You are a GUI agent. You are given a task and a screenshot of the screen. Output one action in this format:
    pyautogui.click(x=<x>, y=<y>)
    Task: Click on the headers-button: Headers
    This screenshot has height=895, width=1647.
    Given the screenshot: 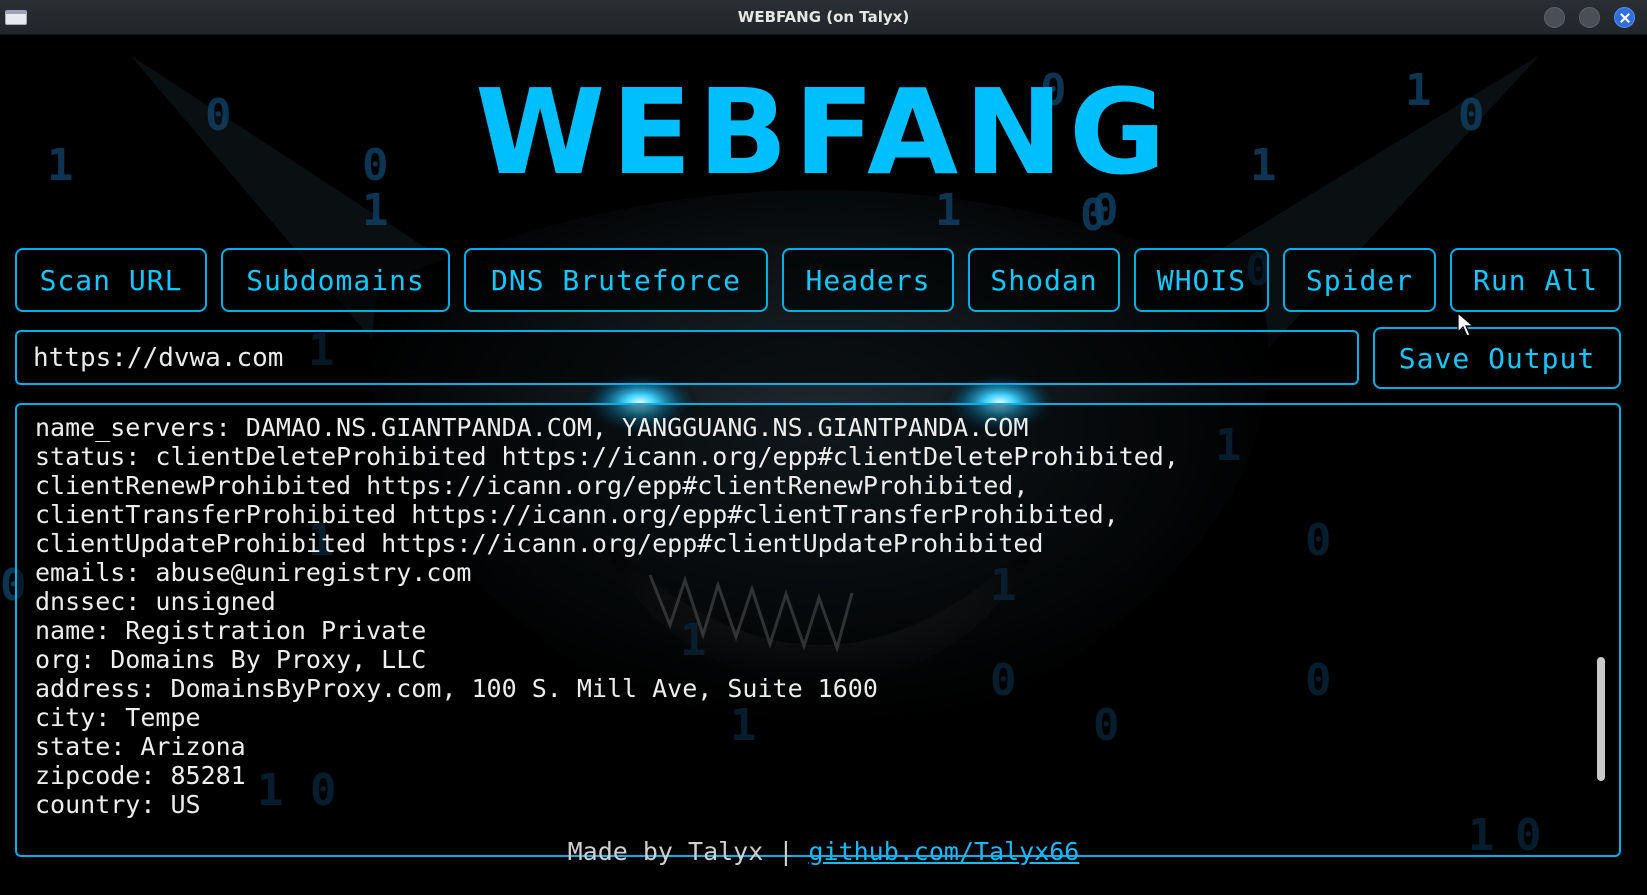 What is the action you would take?
    pyautogui.click(x=868, y=280)
    